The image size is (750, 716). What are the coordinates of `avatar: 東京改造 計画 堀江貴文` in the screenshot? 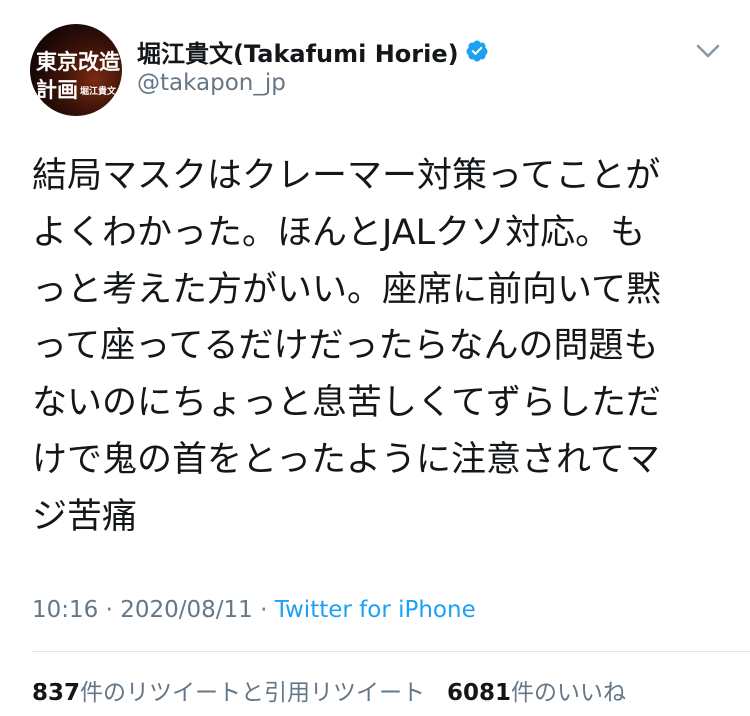 It's located at (76, 70).